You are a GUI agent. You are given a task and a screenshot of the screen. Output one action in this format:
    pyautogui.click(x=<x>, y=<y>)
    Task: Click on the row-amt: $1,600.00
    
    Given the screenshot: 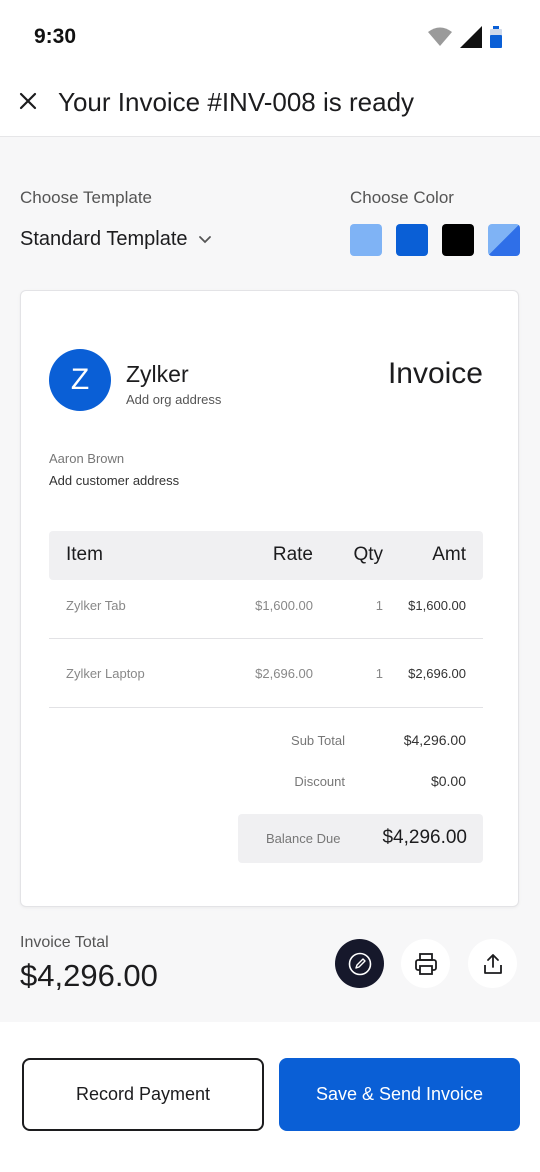 What is the action you would take?
    pyautogui.click(x=437, y=605)
    